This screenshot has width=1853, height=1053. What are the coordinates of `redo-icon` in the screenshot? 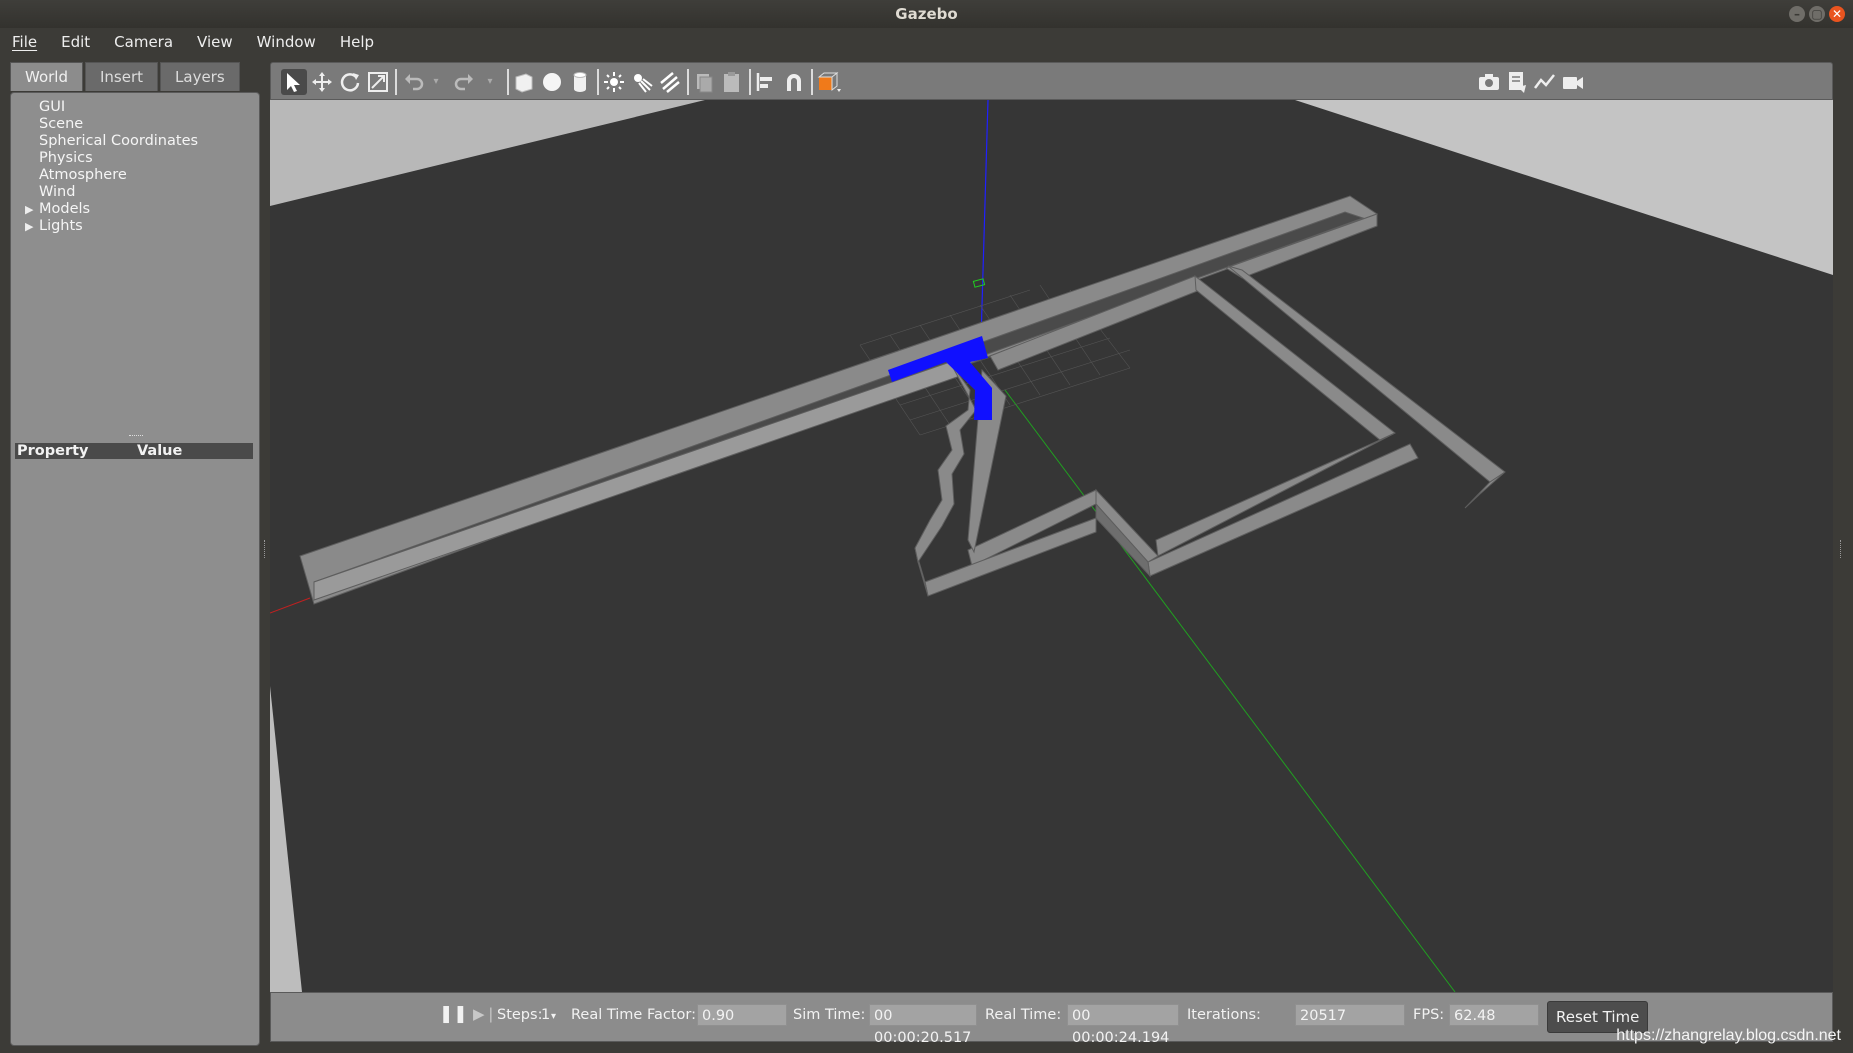 It's located at (464, 82).